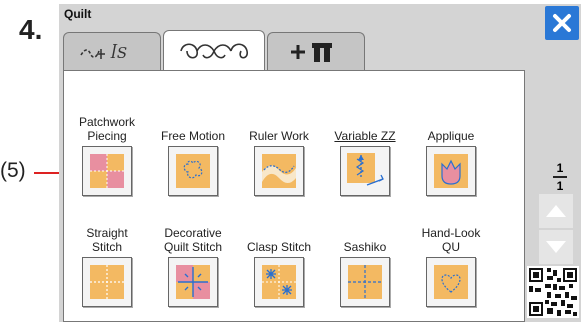  I want to click on applique-button, so click(451, 171).